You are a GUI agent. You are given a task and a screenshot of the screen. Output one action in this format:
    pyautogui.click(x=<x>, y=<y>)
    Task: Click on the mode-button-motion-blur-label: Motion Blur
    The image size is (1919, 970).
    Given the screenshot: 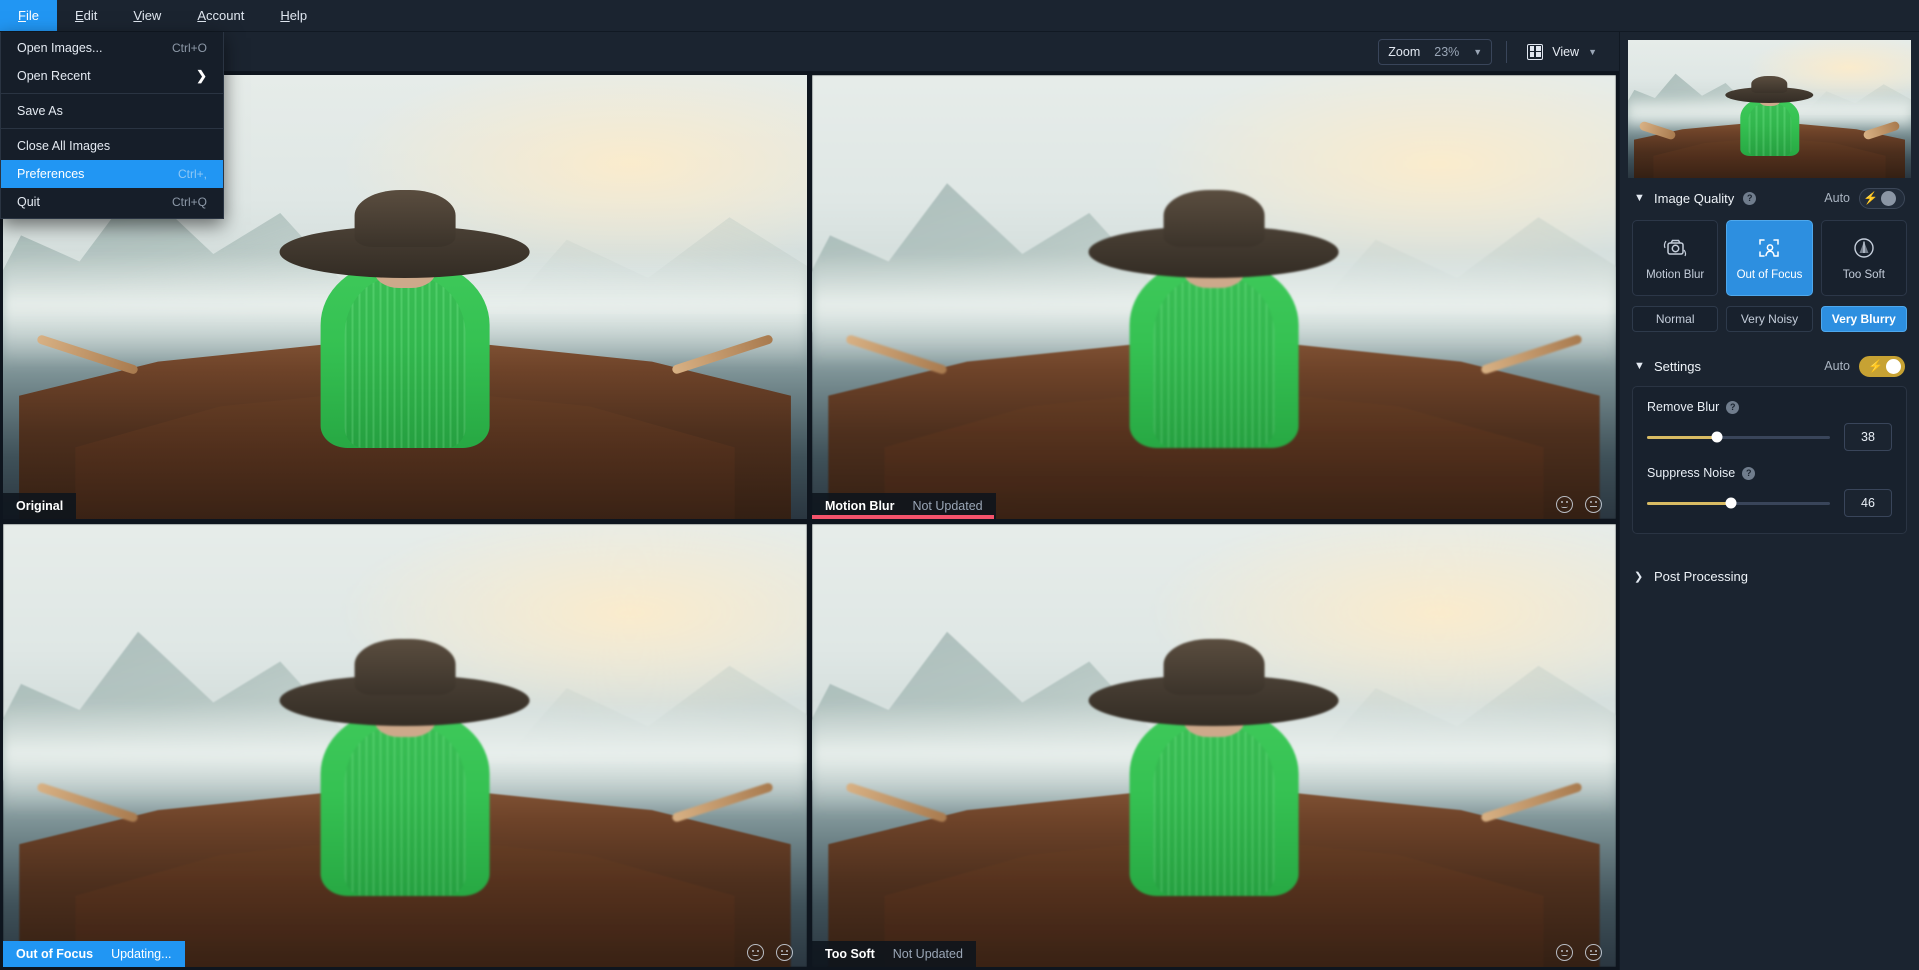 What is the action you would take?
    pyautogui.click(x=1675, y=275)
    